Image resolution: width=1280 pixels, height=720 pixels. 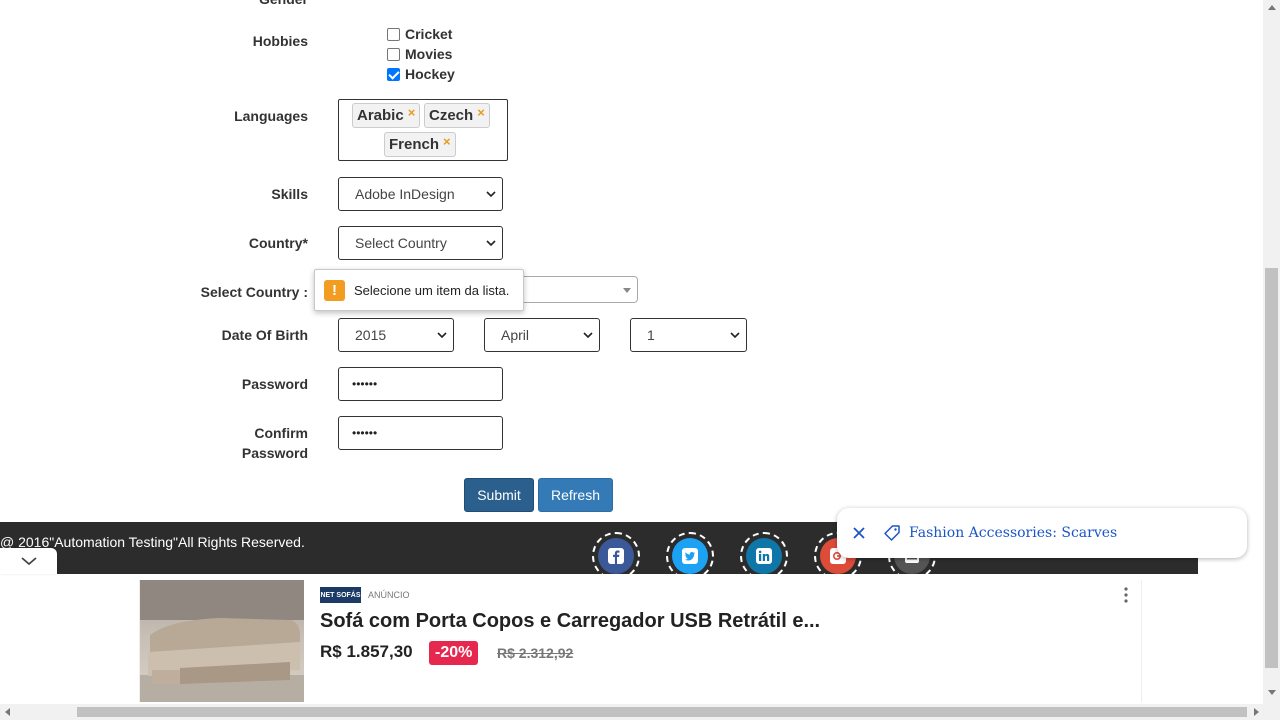 What do you see at coordinates (334, 290) in the screenshot?
I see `warning-icon: !` at bounding box center [334, 290].